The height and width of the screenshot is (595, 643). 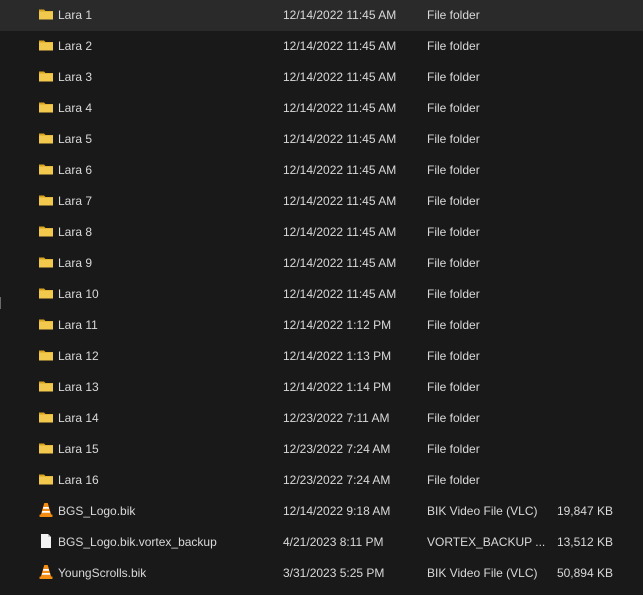 I want to click on file-name: Lara 8, so click(x=75, y=232).